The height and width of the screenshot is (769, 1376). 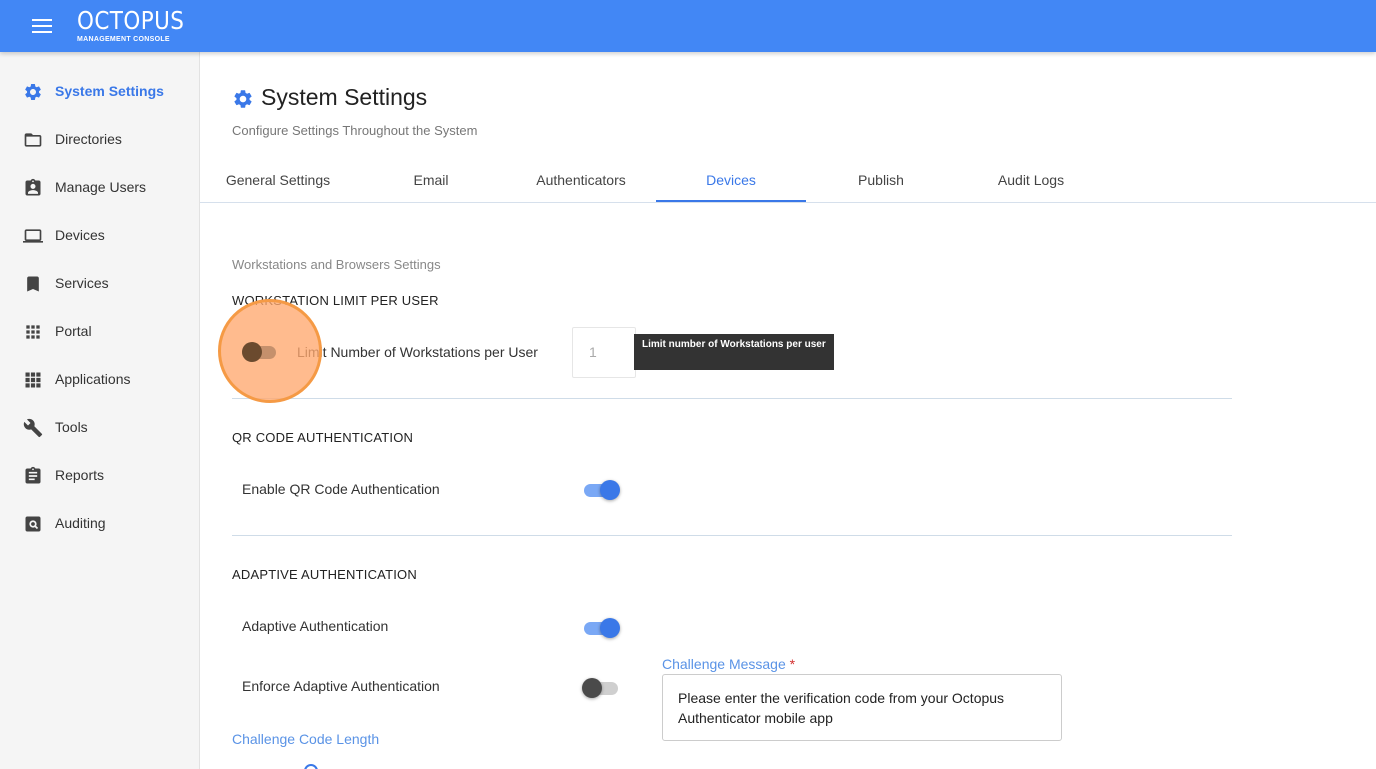 What do you see at coordinates (324, 574) in the screenshot?
I see `adaptive-auth-title: ADAPTIVE AUTHENTICATION` at bounding box center [324, 574].